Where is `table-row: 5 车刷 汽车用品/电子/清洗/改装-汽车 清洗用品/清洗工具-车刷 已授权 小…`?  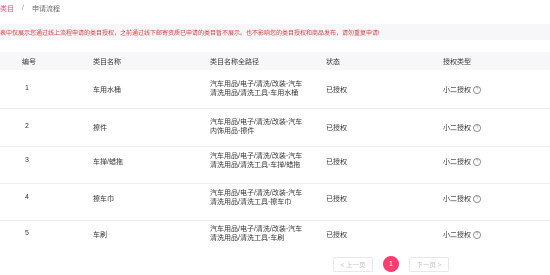 table-row: 5 车刷 汽车用品/电子/清洗/改装-汽车 清洗用品/清洗工具-车刷 已授权 小… is located at coordinates (275, 236).